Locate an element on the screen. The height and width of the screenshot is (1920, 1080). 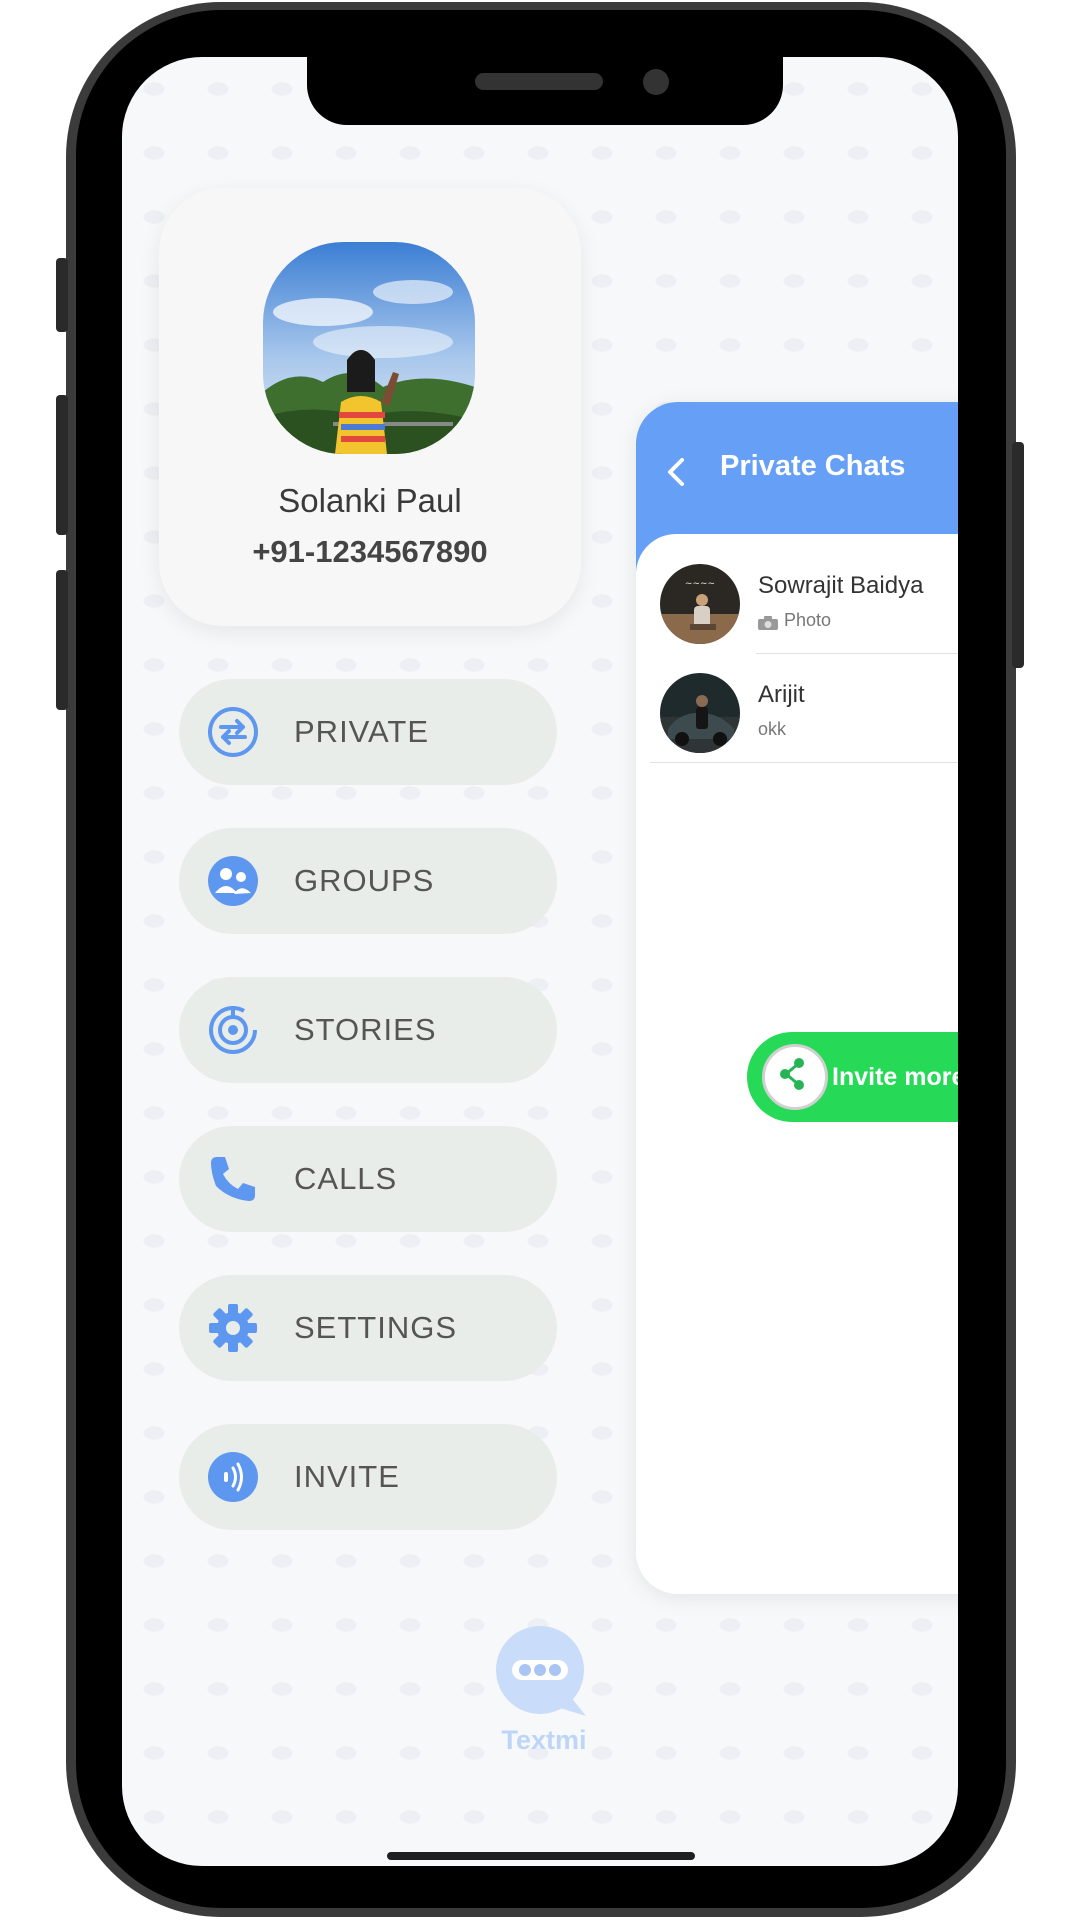
chat-avatar is located at coordinates (700, 713).